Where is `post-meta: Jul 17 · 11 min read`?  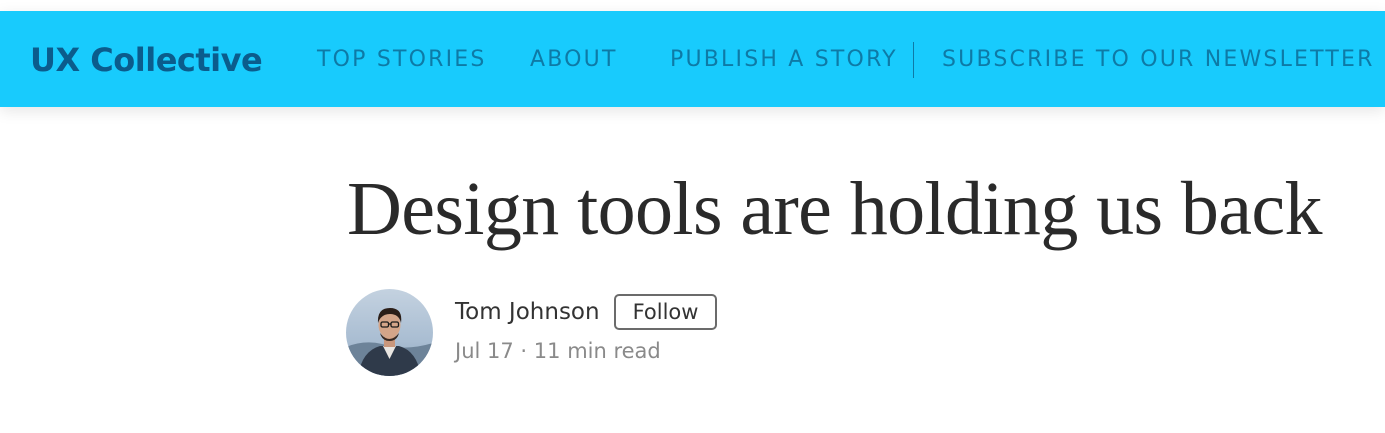
post-meta: Jul 17 · 11 min read is located at coordinates (558, 351).